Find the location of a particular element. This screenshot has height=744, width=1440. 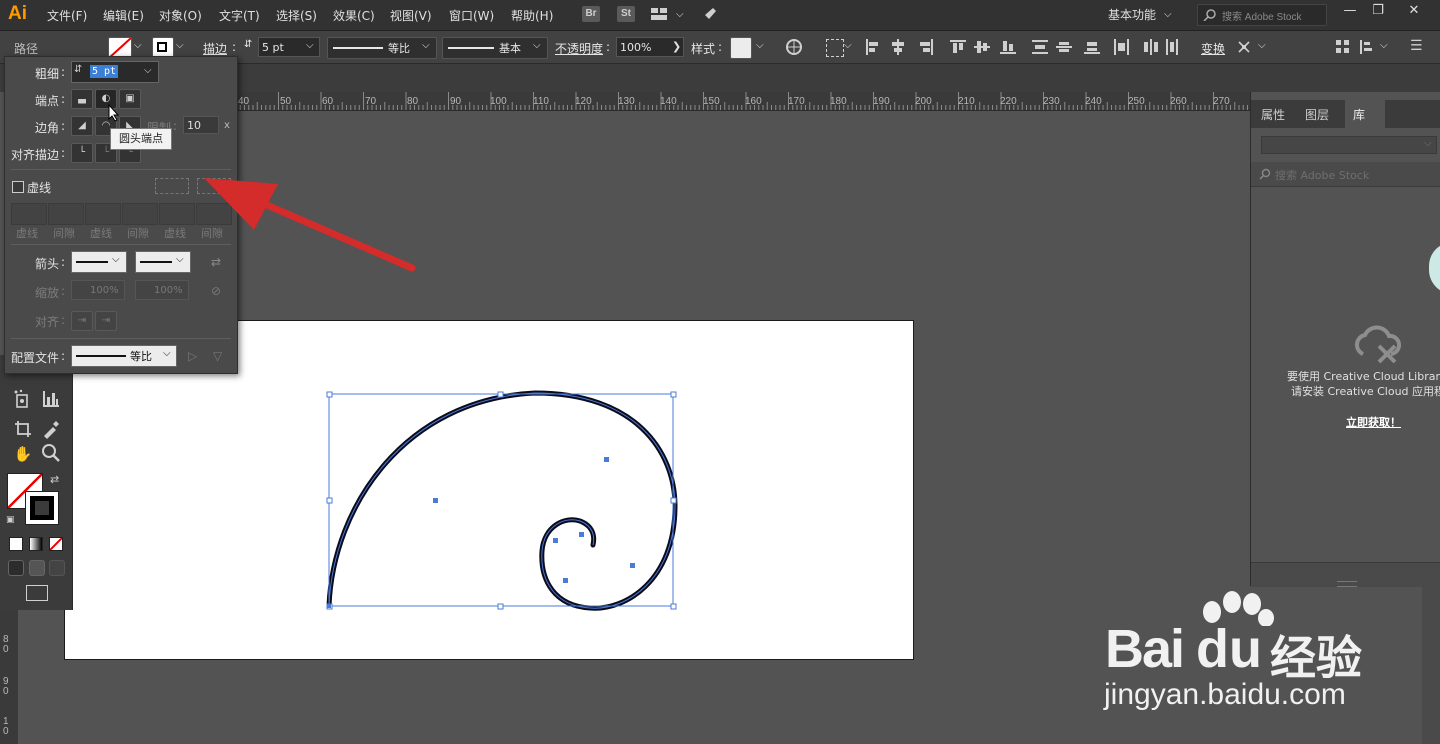

width-profile-select: 等比 ⌵ is located at coordinates (124, 356).